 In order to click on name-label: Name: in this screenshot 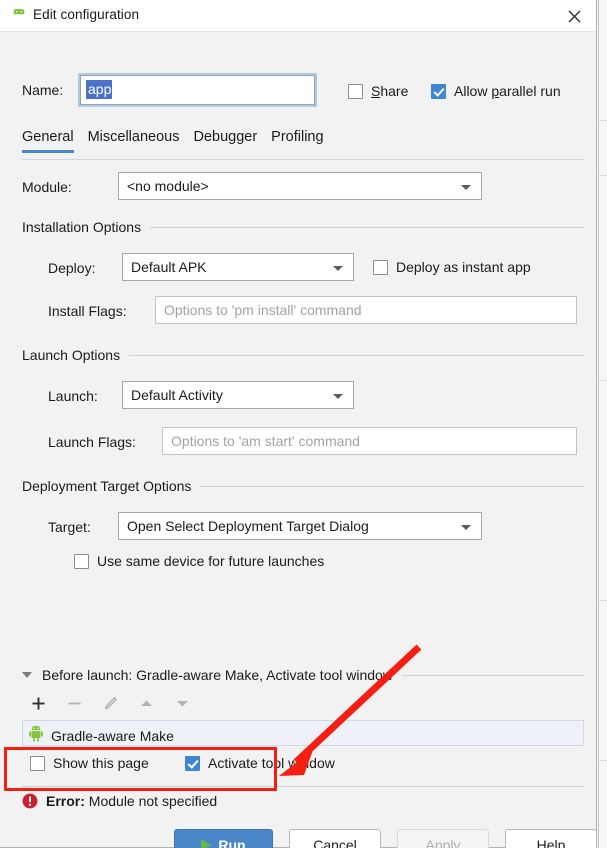, I will do `click(43, 90)`.